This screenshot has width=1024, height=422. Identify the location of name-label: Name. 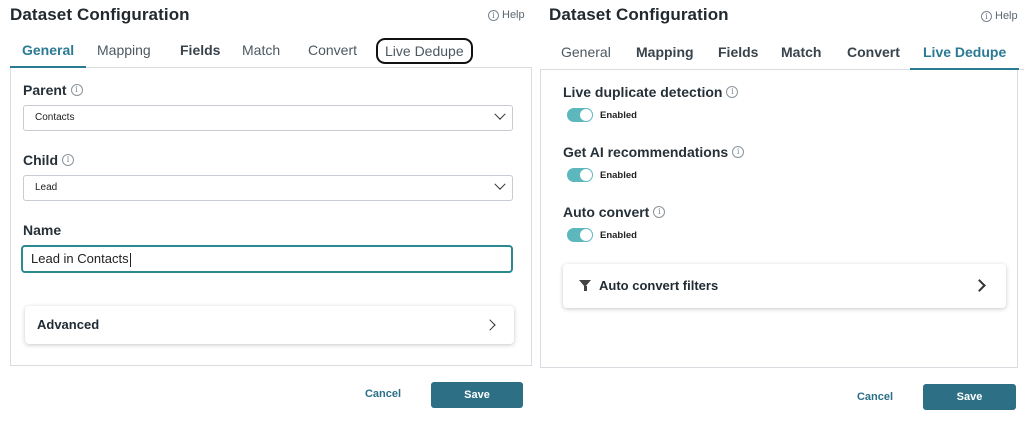
(42, 230).